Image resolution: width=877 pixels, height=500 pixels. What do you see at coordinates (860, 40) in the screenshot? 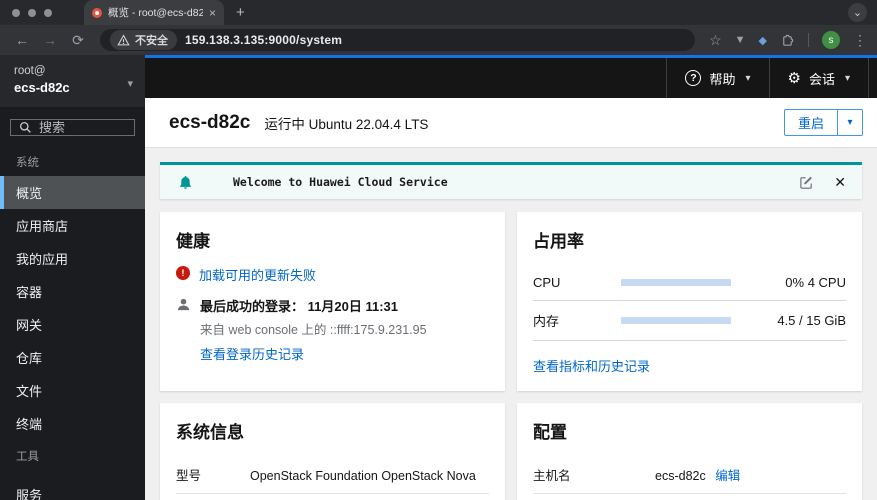
I see `browser-menu-icon: ⋮` at bounding box center [860, 40].